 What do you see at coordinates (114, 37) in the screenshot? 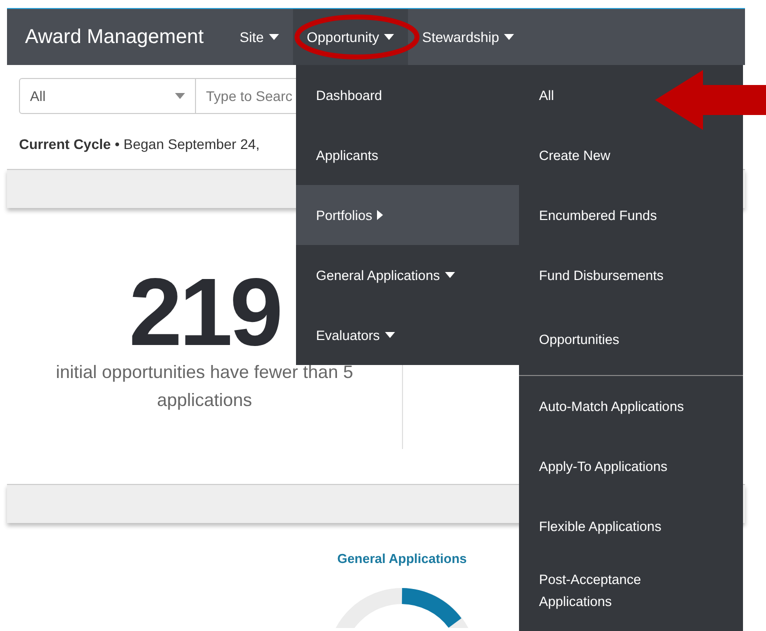
I see `app-title: Award Management` at bounding box center [114, 37].